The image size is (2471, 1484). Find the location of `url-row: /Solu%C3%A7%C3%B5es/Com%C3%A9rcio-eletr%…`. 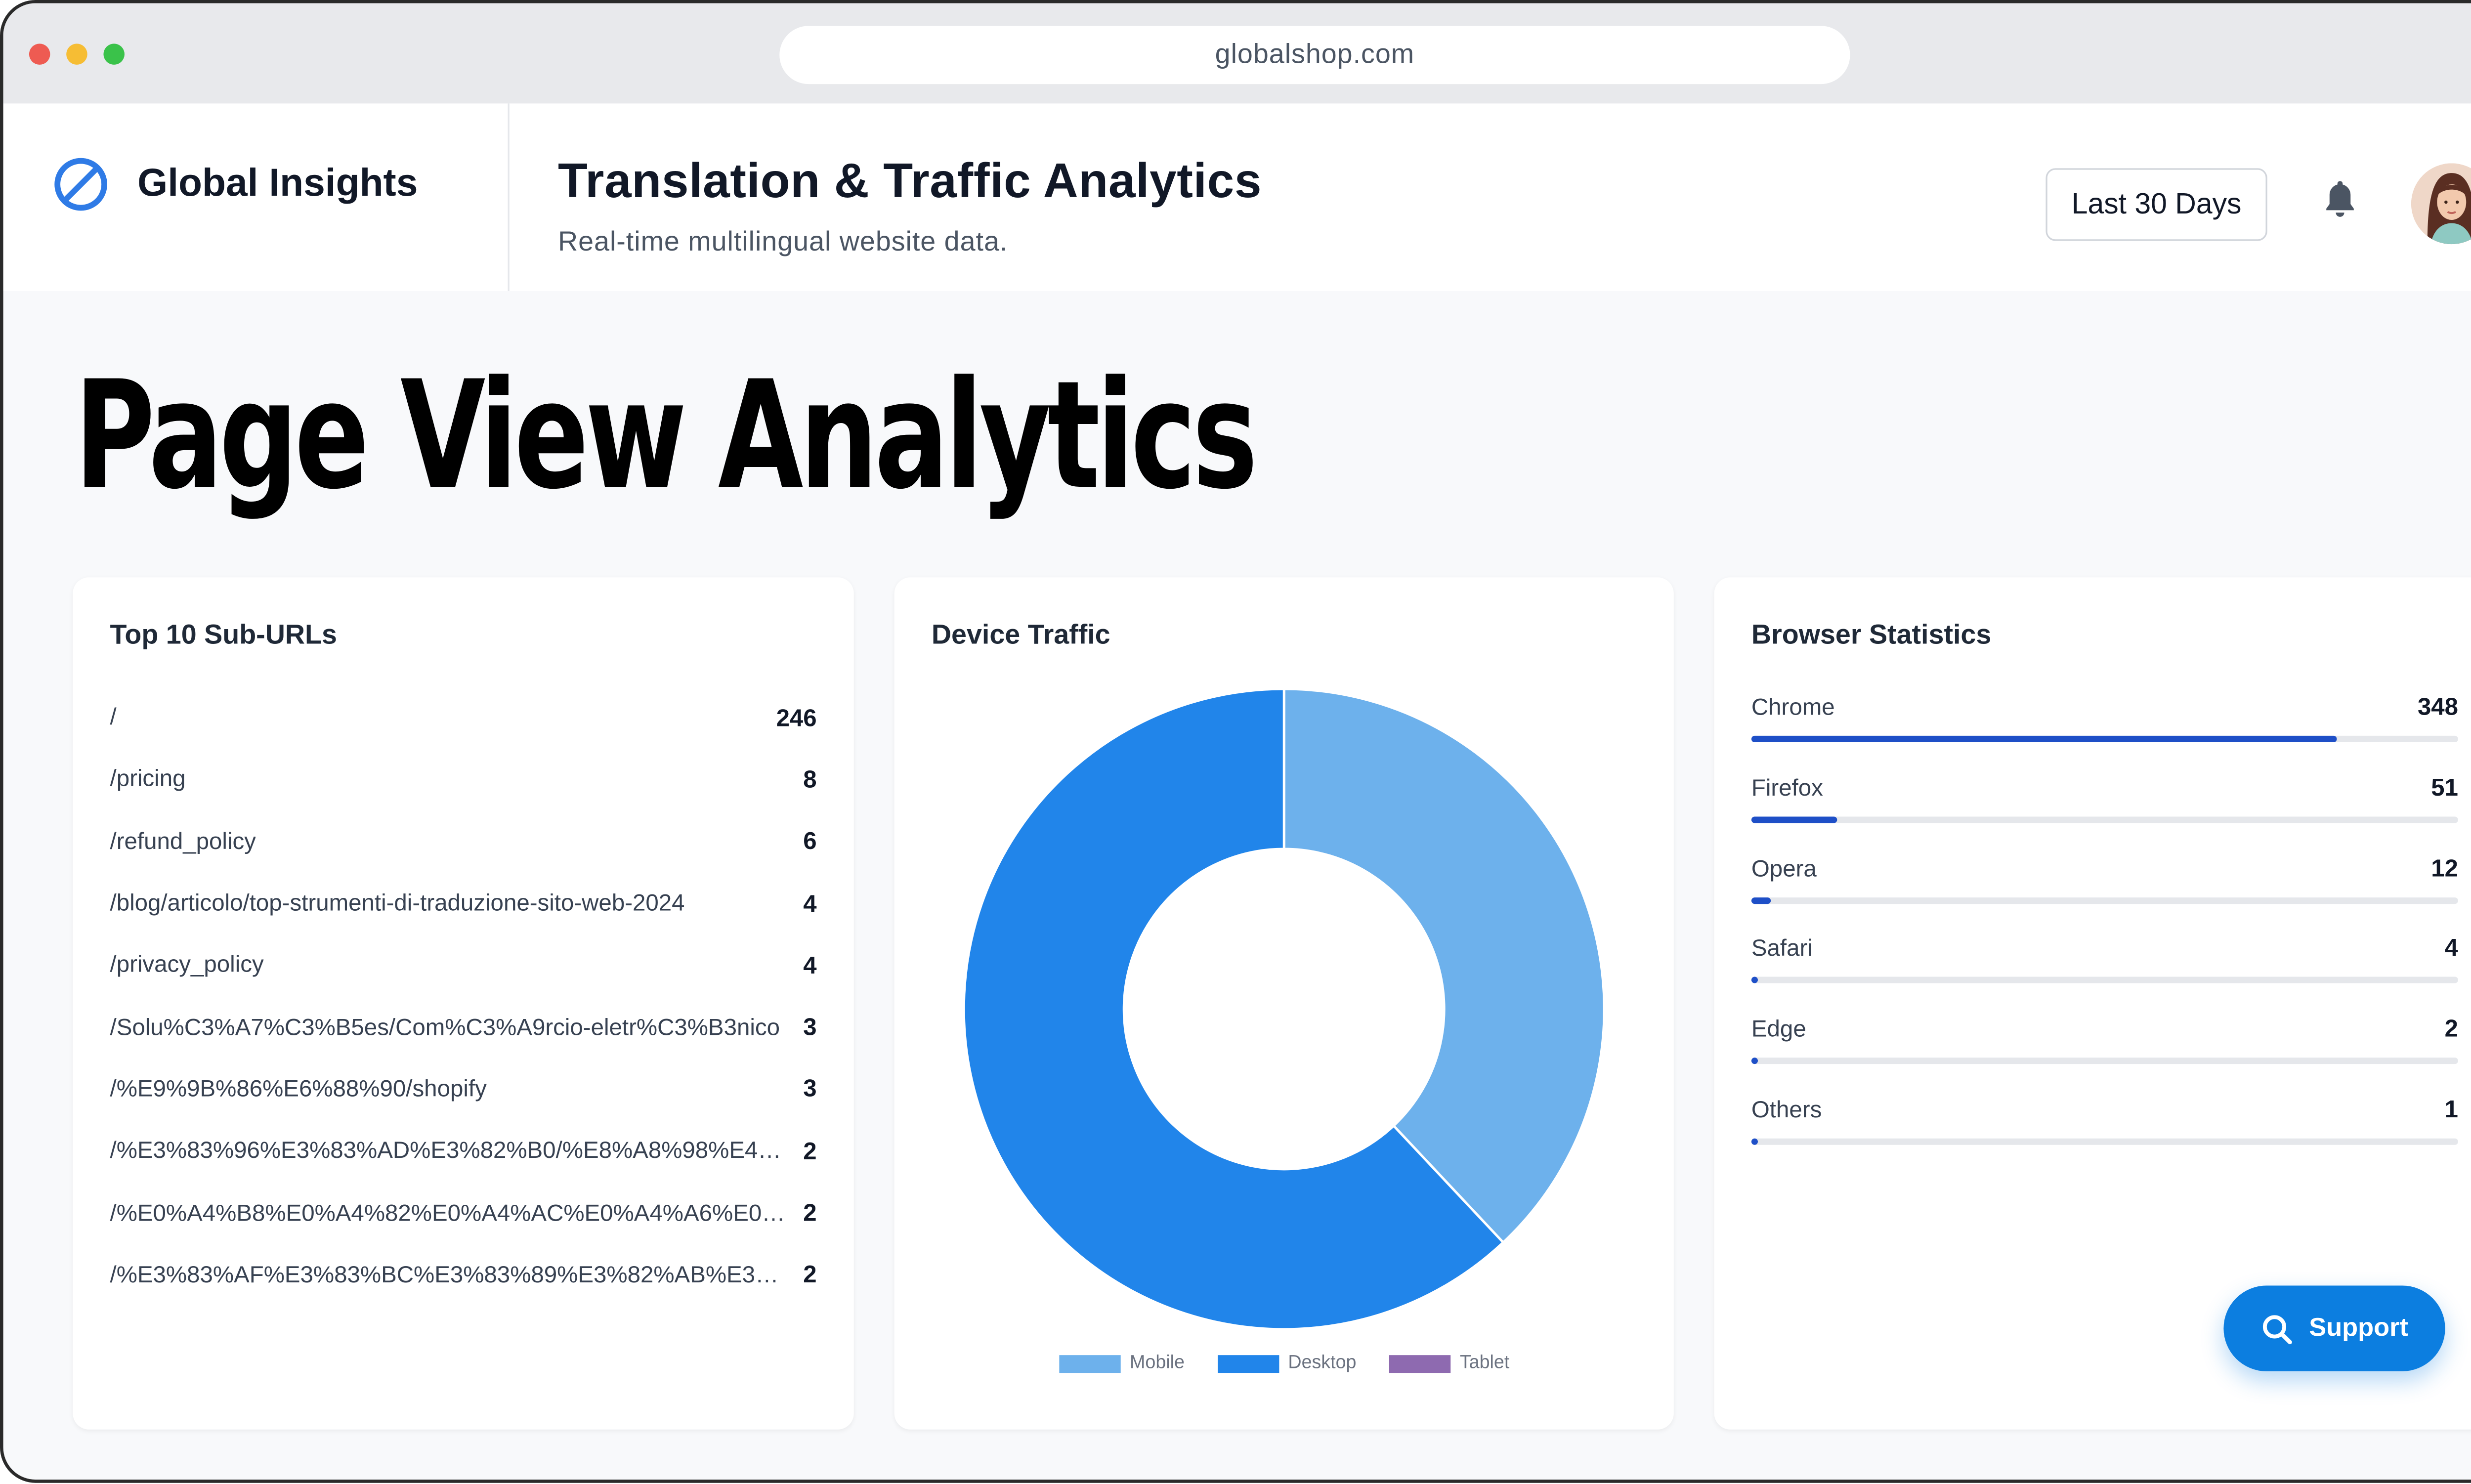

url-row: /Solu%C3%A7%C3%B5es/Com%C3%A9rcio-eletr%… is located at coordinates (463, 1028).